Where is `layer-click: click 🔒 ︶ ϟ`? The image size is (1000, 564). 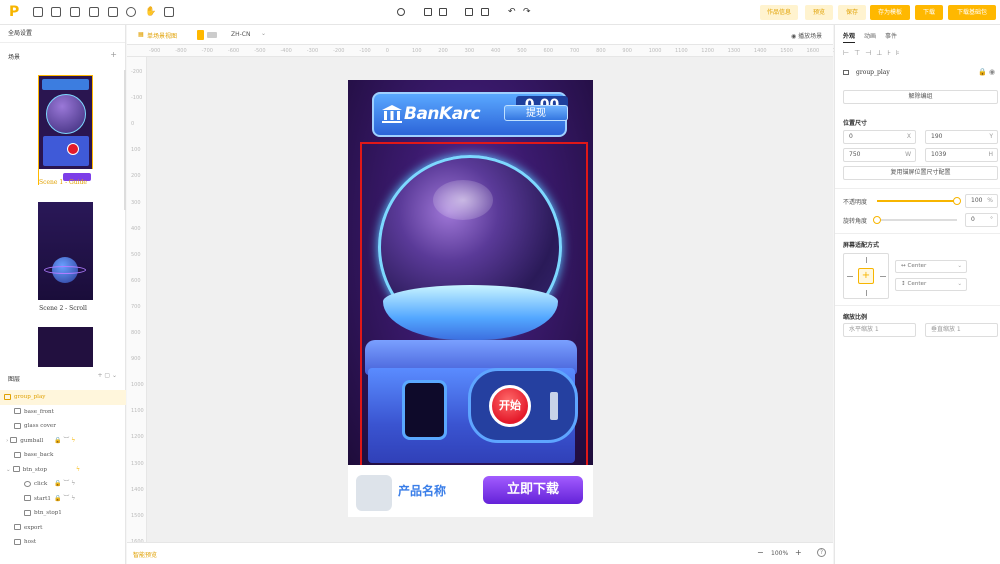 layer-click: click 🔒 ︶ ϟ is located at coordinates (63, 484).